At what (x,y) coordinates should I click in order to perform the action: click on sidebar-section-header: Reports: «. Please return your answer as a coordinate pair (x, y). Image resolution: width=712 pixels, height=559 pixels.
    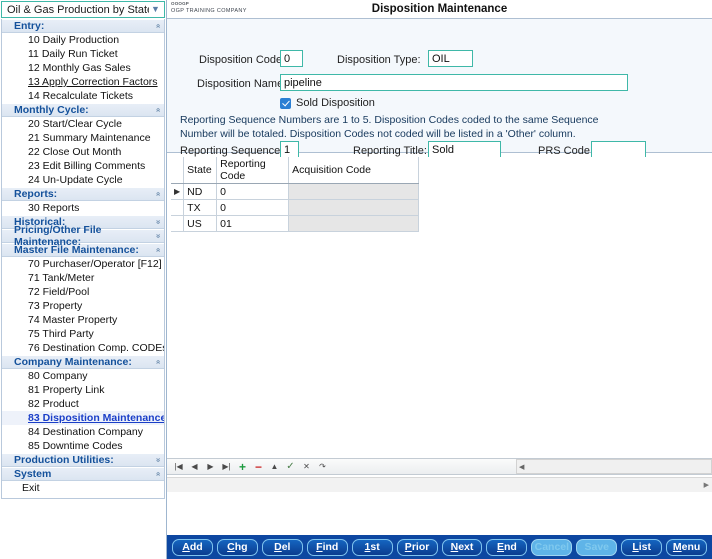
    Looking at the image, I should click on (83, 194).